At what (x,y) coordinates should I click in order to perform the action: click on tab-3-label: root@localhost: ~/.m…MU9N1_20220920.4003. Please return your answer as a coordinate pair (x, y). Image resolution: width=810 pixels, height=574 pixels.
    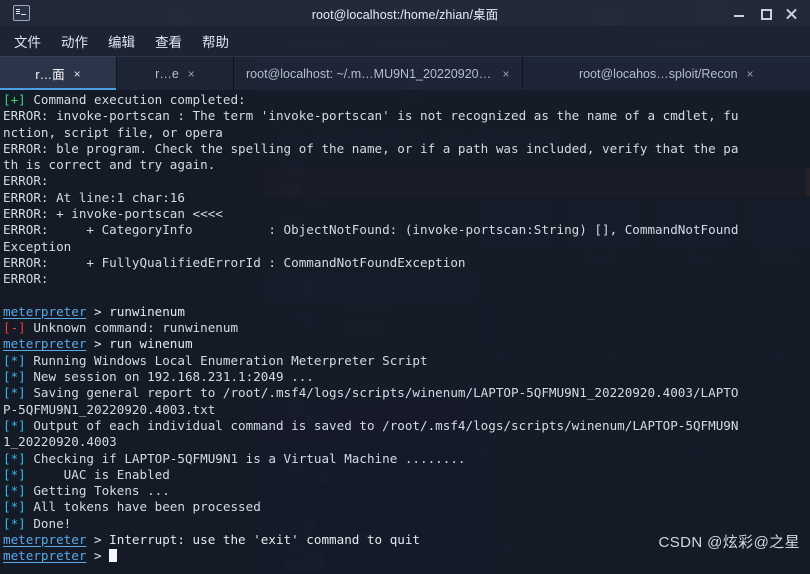
    Looking at the image, I should click on (370, 73).